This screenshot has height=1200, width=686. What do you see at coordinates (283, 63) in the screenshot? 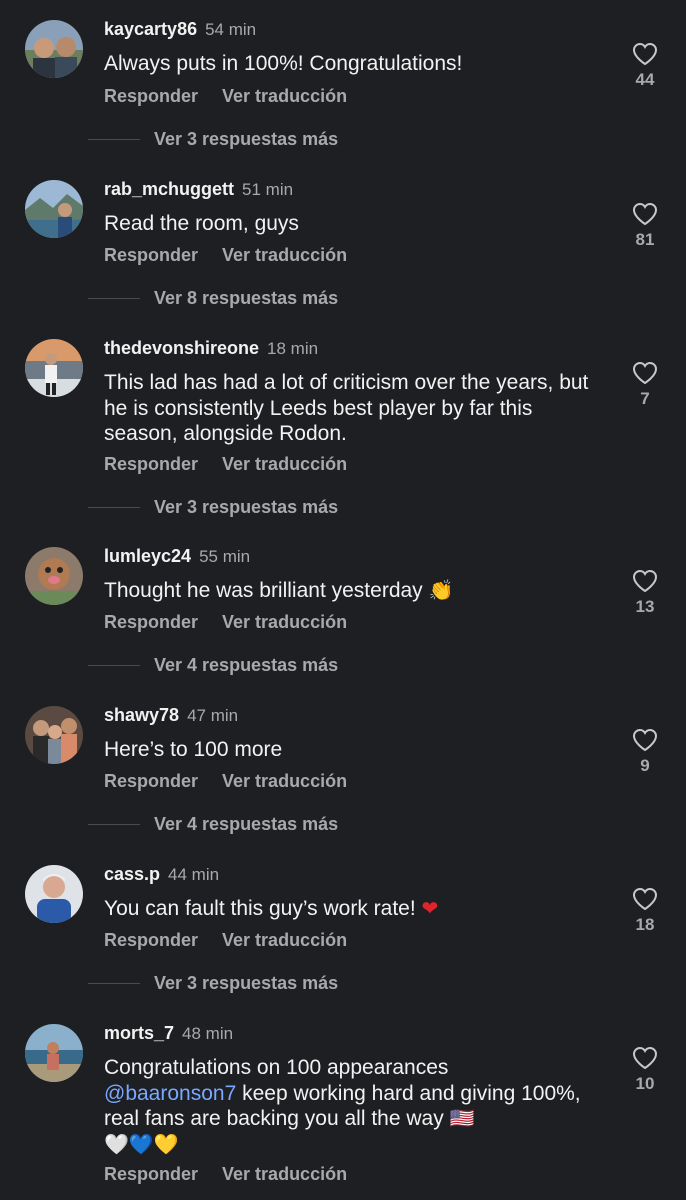
I see `comment-text: Always puts in 100%! Congratulations!` at bounding box center [283, 63].